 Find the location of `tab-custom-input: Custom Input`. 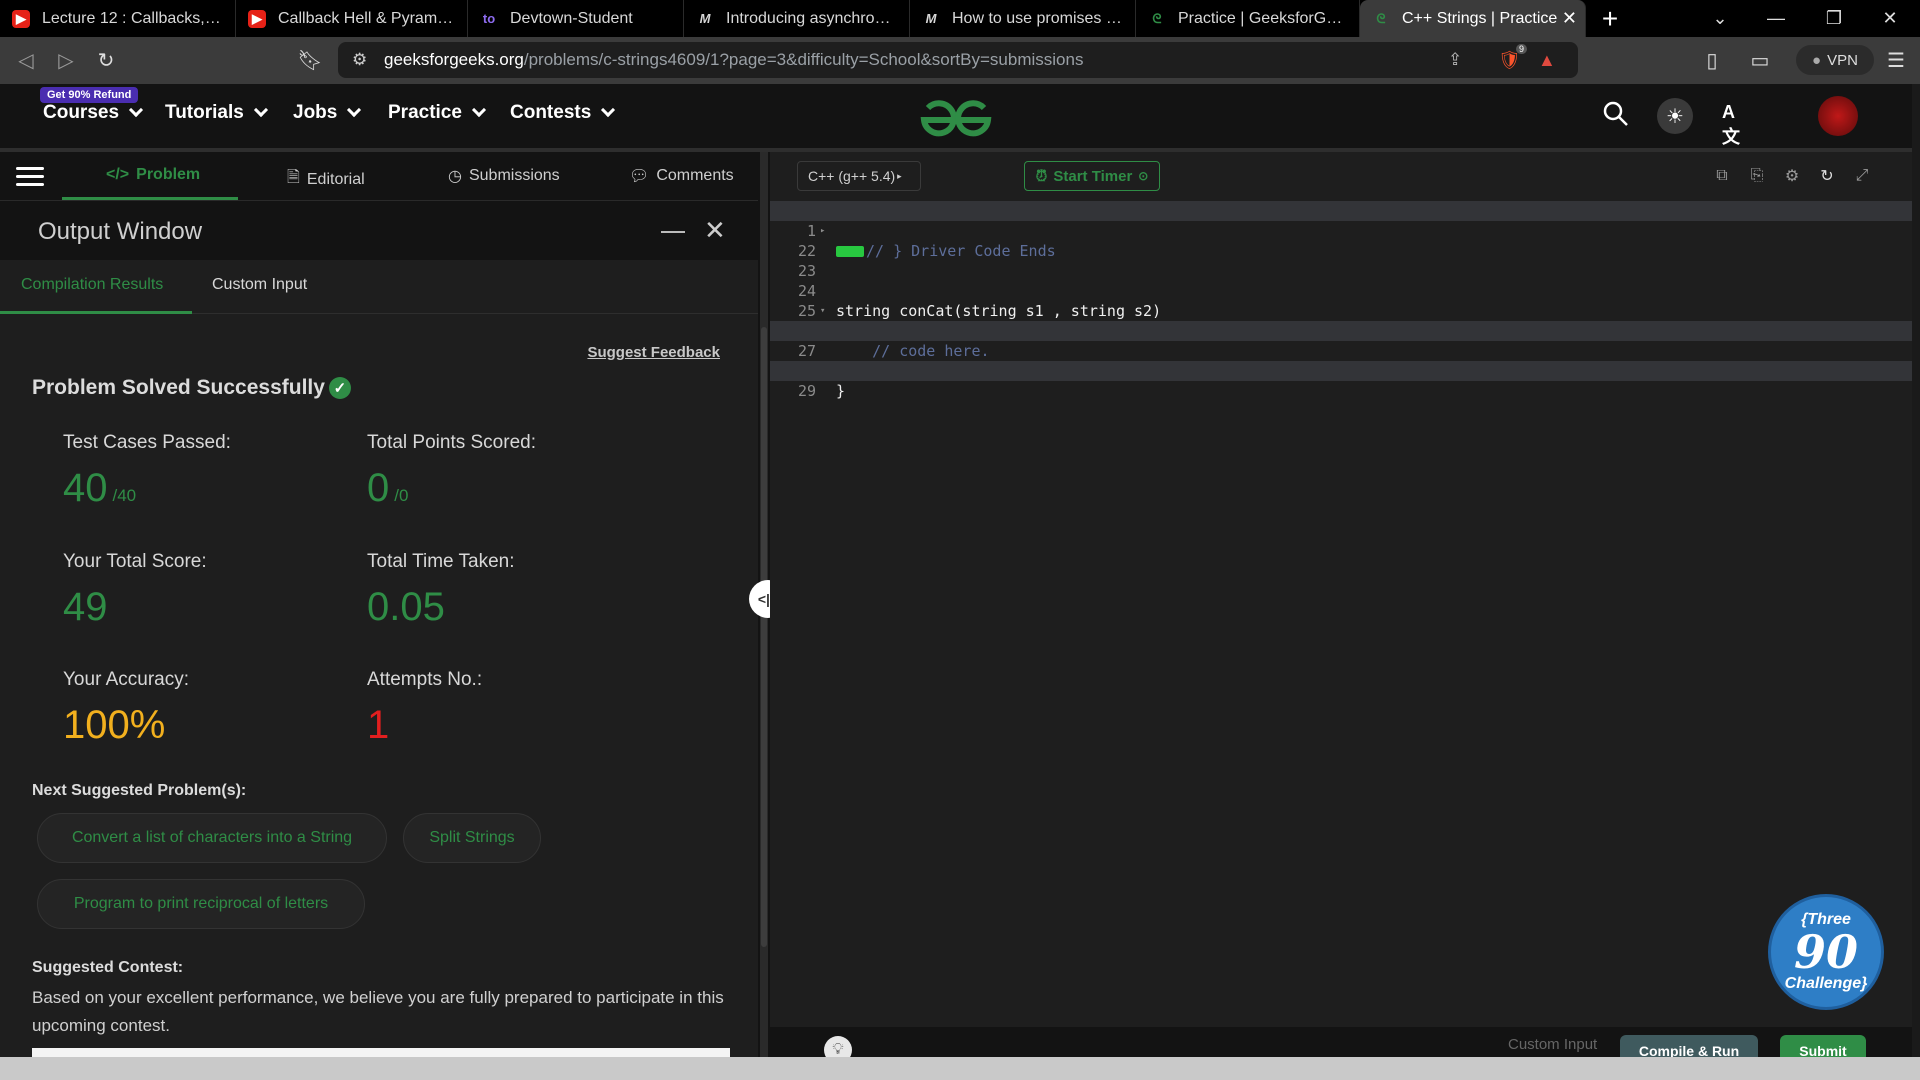

tab-custom-input: Custom Input is located at coordinates (259, 285).